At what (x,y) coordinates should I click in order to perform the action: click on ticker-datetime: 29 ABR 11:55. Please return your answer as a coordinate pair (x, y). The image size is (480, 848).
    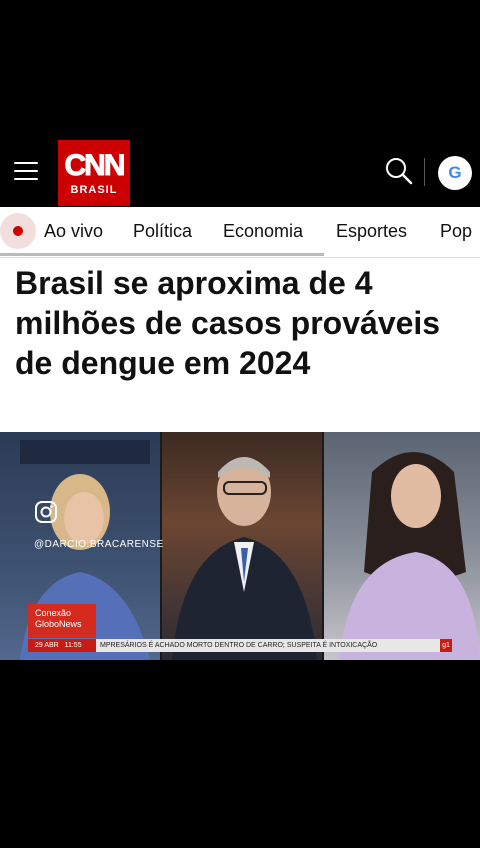
    Looking at the image, I should click on (62, 645).